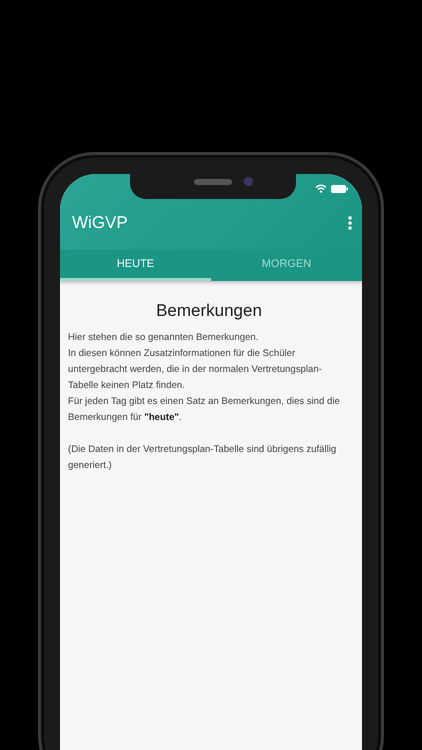  What do you see at coordinates (286, 265) in the screenshot?
I see `tab: MORGEN` at bounding box center [286, 265].